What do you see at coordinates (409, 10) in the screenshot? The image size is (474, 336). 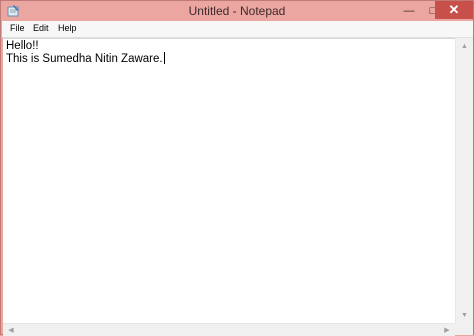 I see `minimize-button: —` at bounding box center [409, 10].